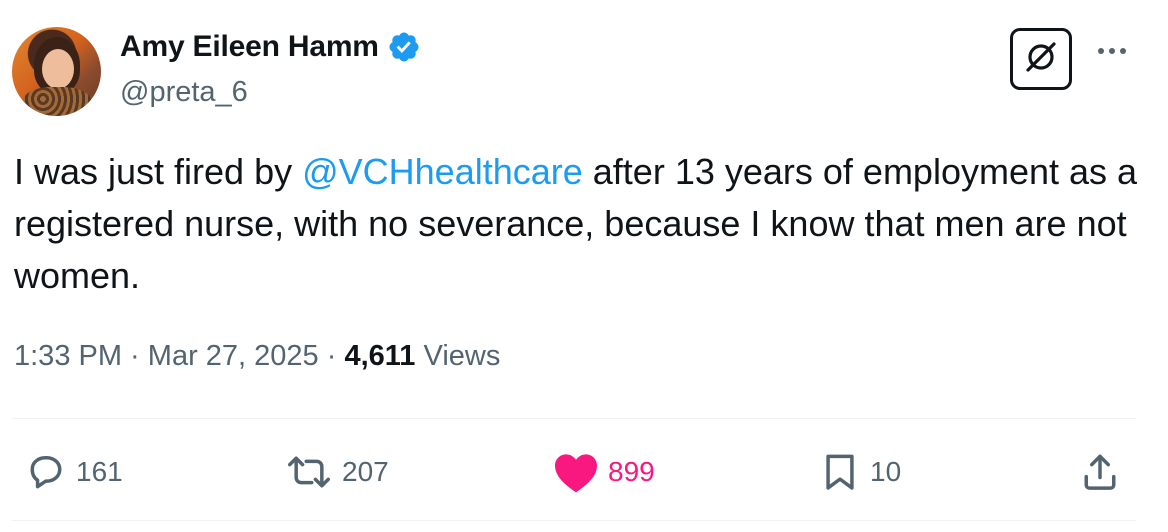  What do you see at coordinates (99, 471) in the screenshot?
I see `reply-count: 161` at bounding box center [99, 471].